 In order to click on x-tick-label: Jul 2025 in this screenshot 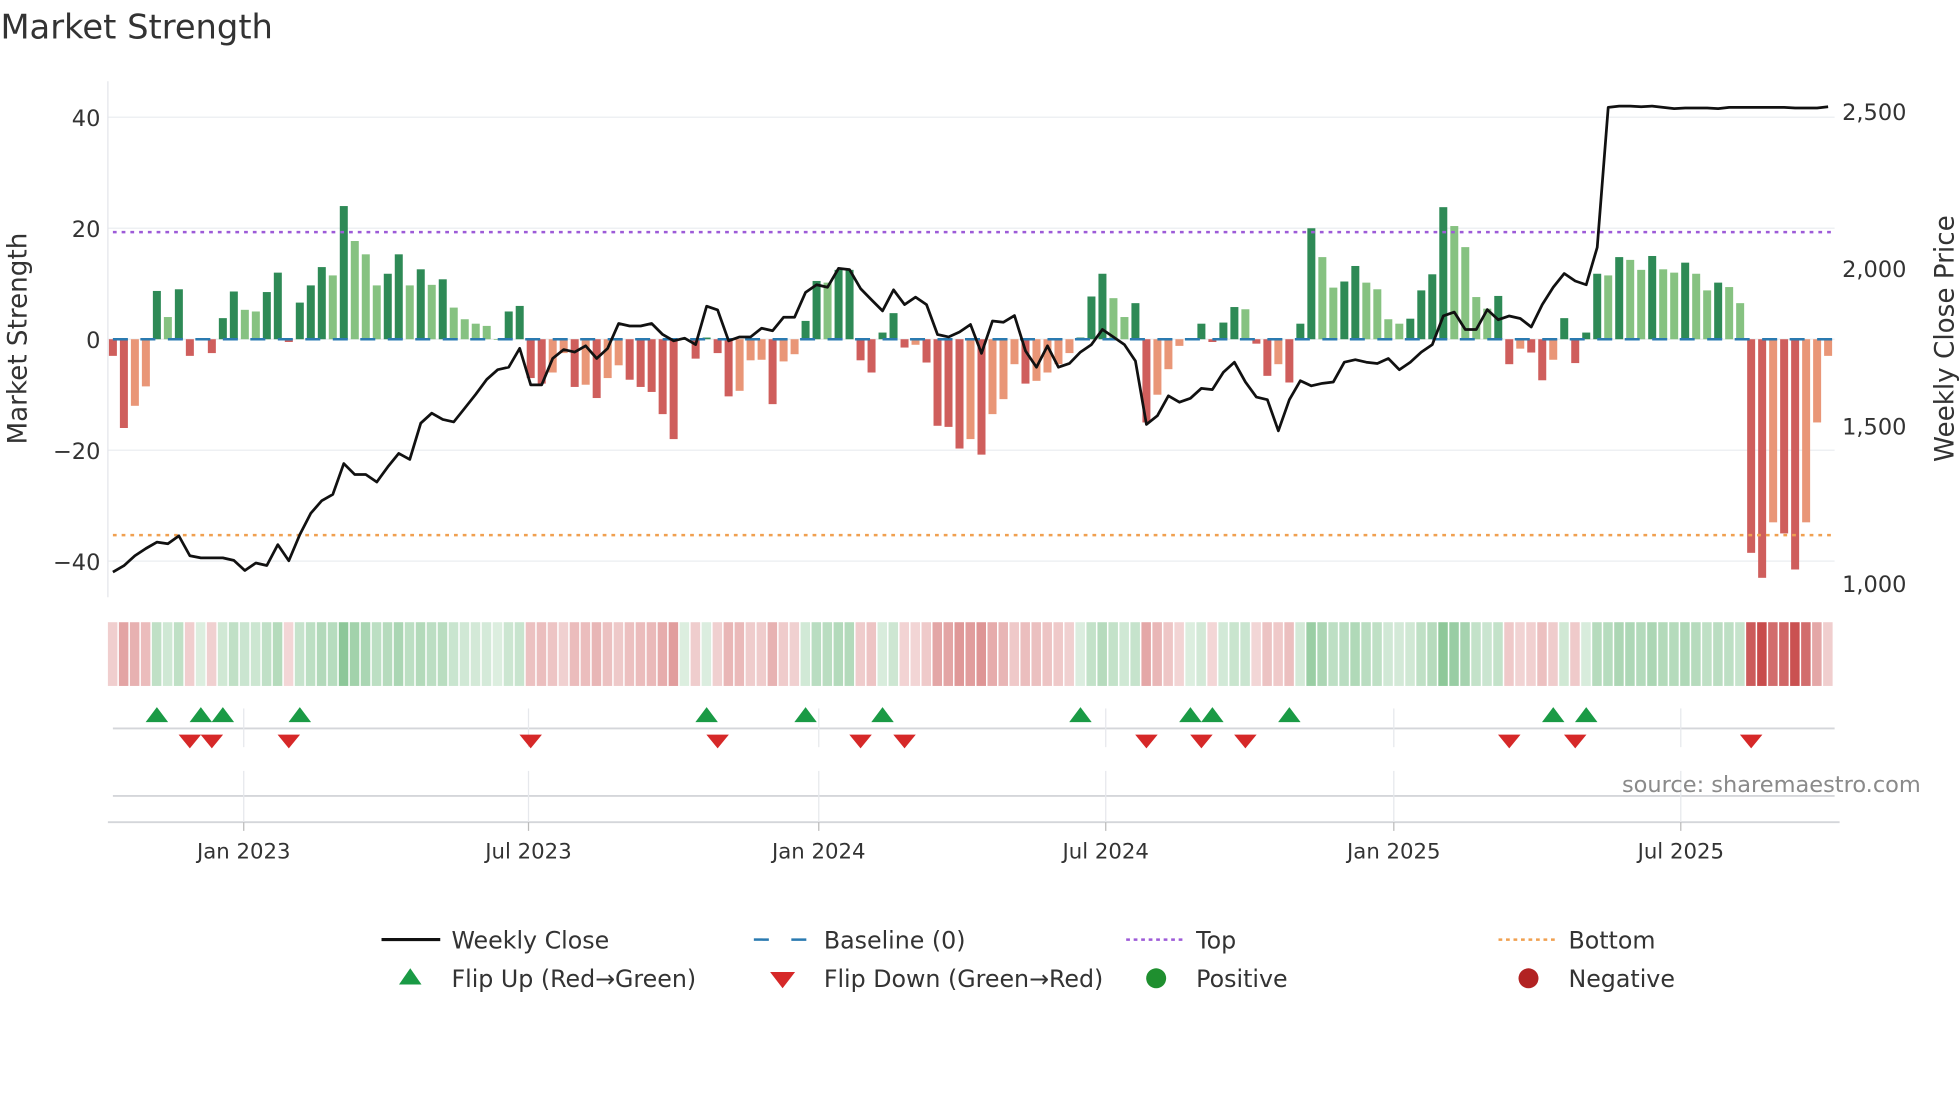, I will do `click(1680, 851)`.